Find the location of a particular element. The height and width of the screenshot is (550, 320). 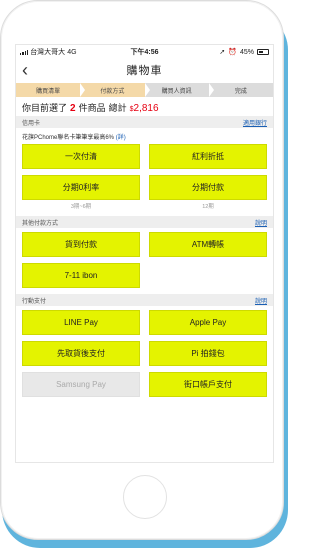

installment-subtexts: 3期~6期 12期 is located at coordinates (144, 205).